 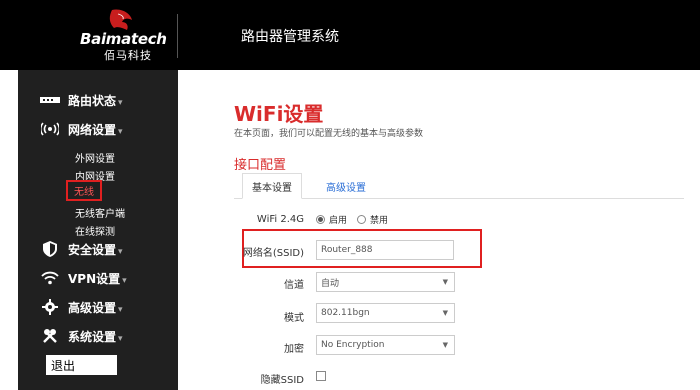 What do you see at coordinates (95, 230) in the screenshot?
I see `subnav-online-detect: 在线探测` at bounding box center [95, 230].